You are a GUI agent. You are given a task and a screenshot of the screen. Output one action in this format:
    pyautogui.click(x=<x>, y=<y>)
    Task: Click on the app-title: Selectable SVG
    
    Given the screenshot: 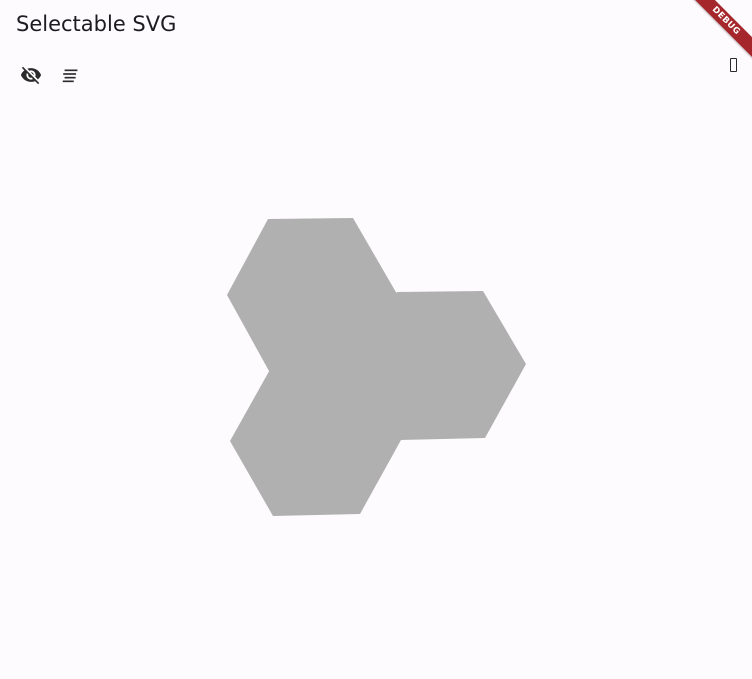 What is the action you would take?
    pyautogui.click(x=96, y=24)
    